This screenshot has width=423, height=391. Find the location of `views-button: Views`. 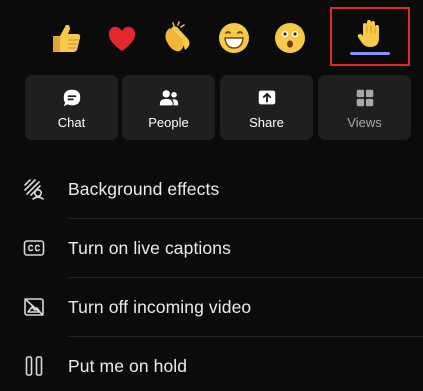

views-button: Views is located at coordinates (364, 107).